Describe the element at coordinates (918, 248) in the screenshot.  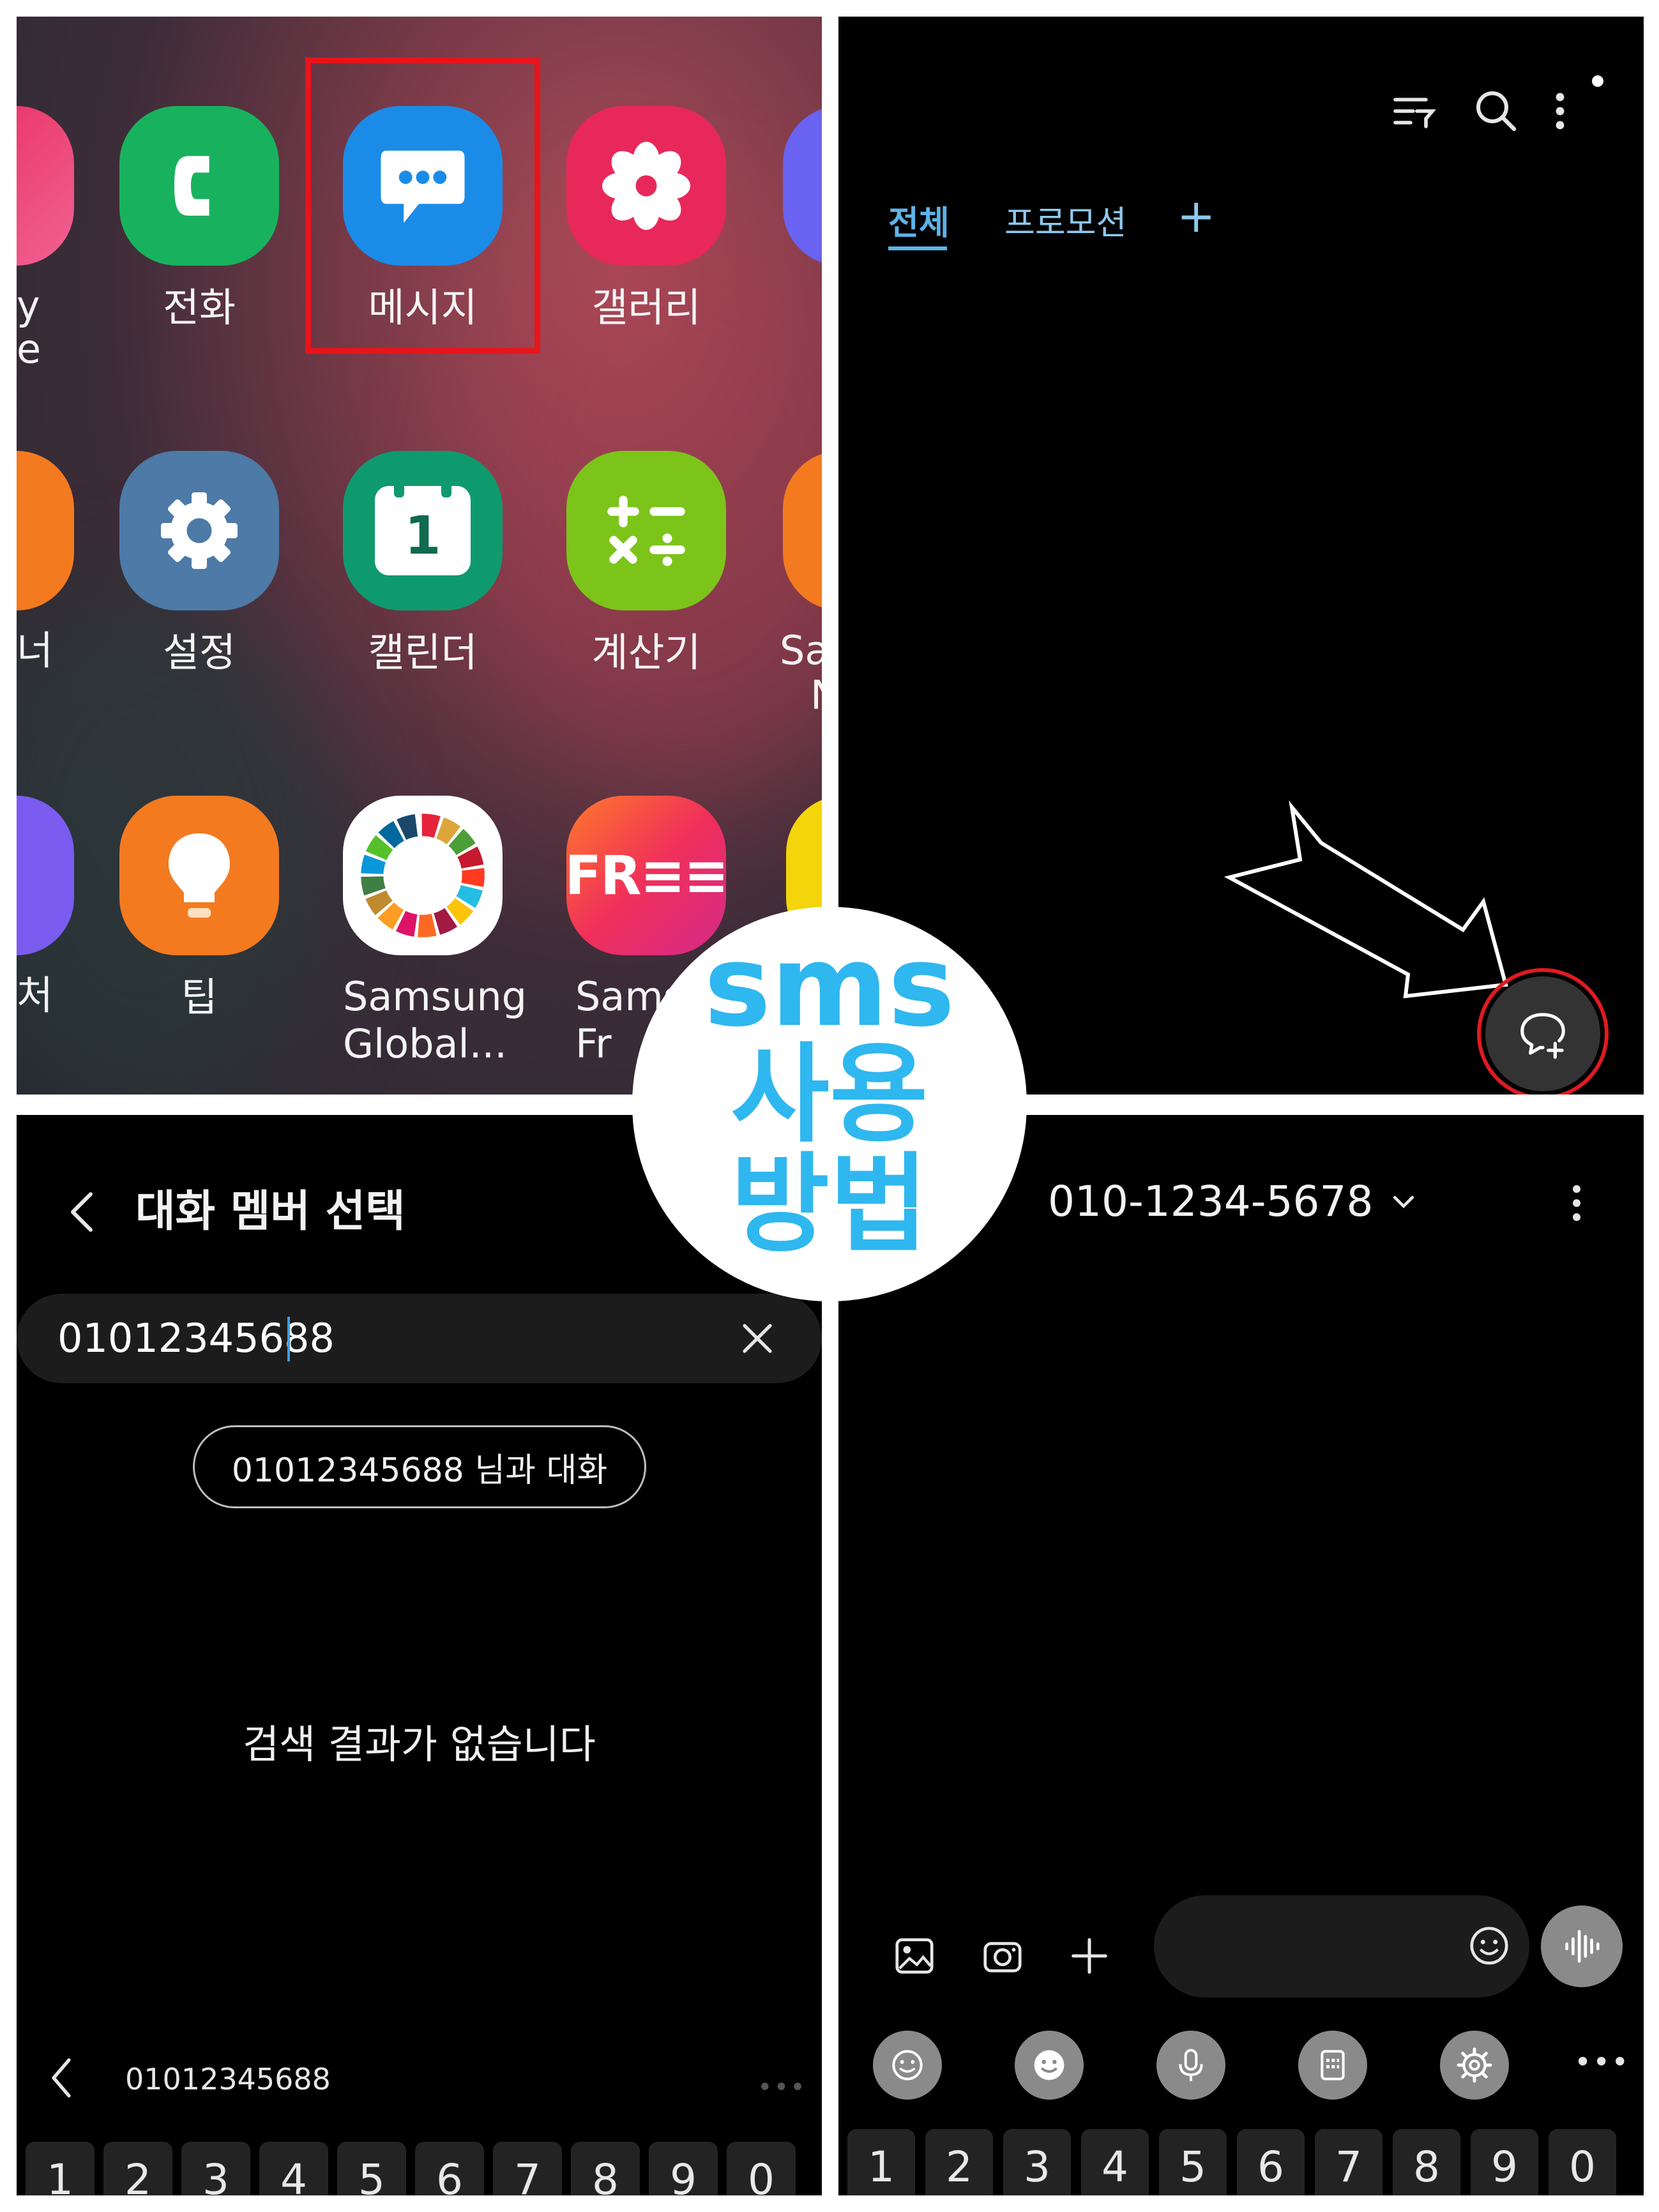
I see `tab-underline` at that location.